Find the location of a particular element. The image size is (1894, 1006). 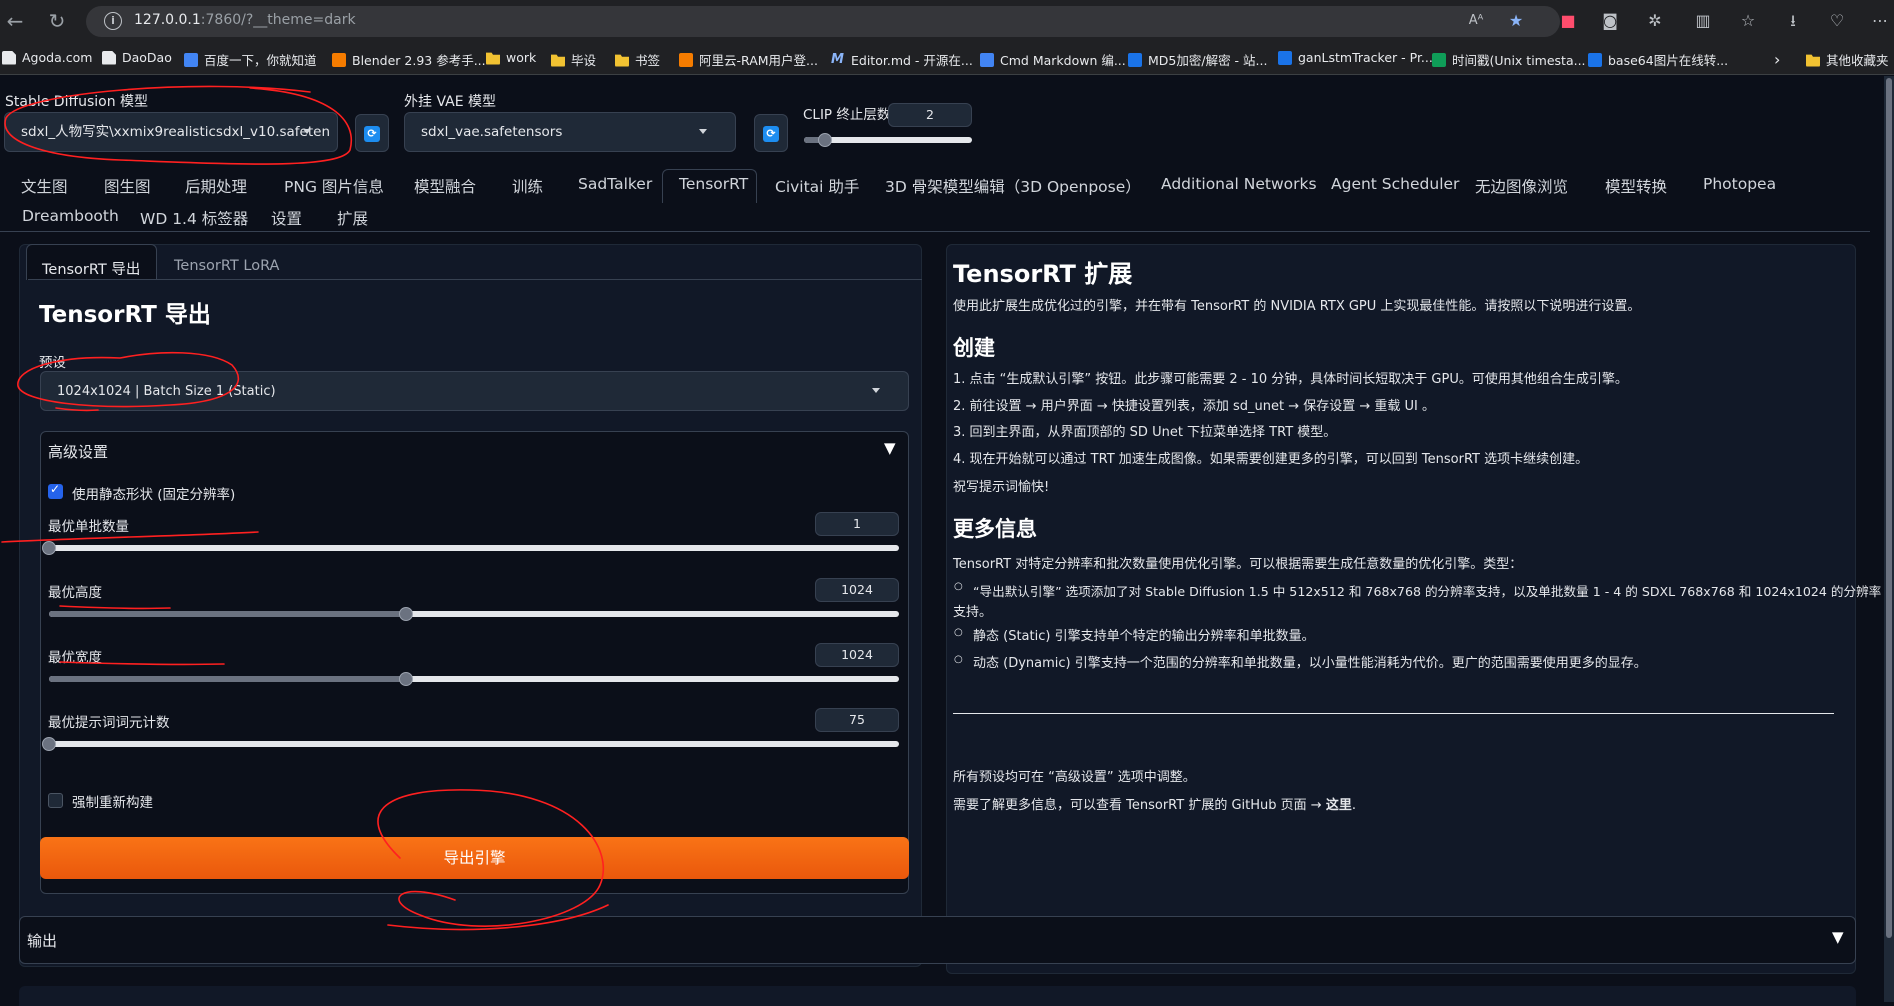

games-icon: ◙ is located at coordinates (1610, 21).